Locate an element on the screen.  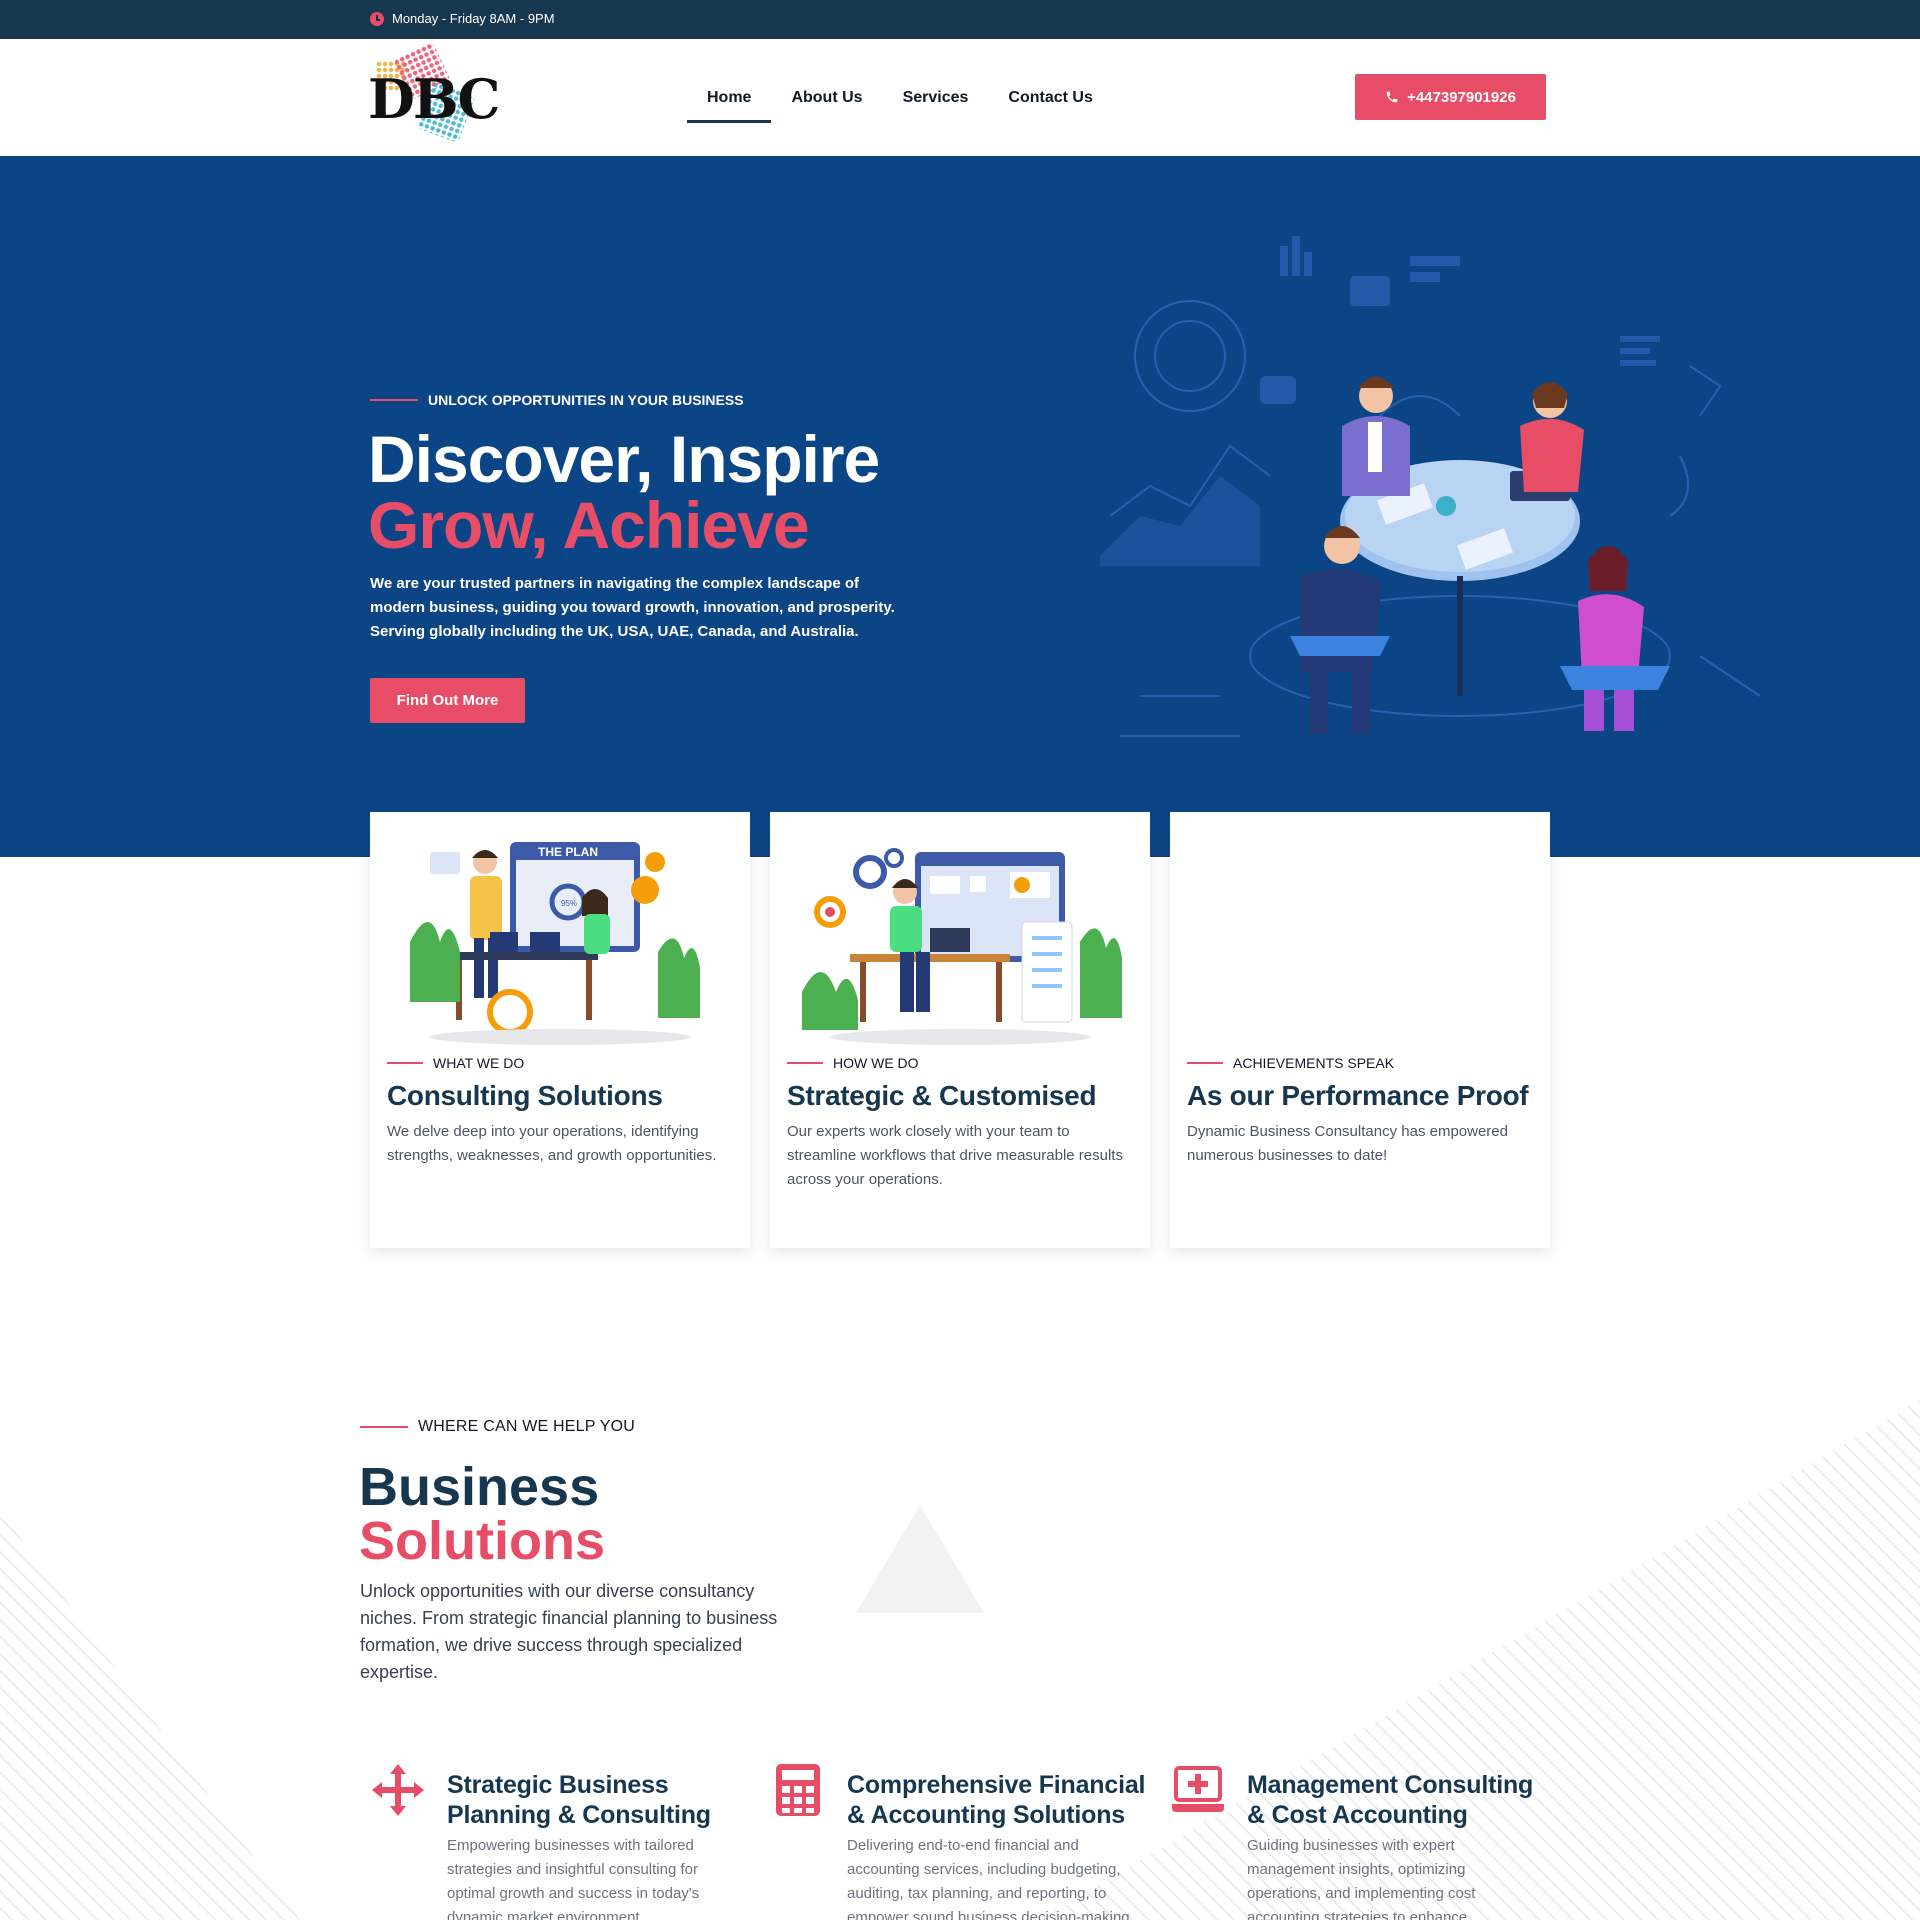
phone-icon is located at coordinates (1392, 97).